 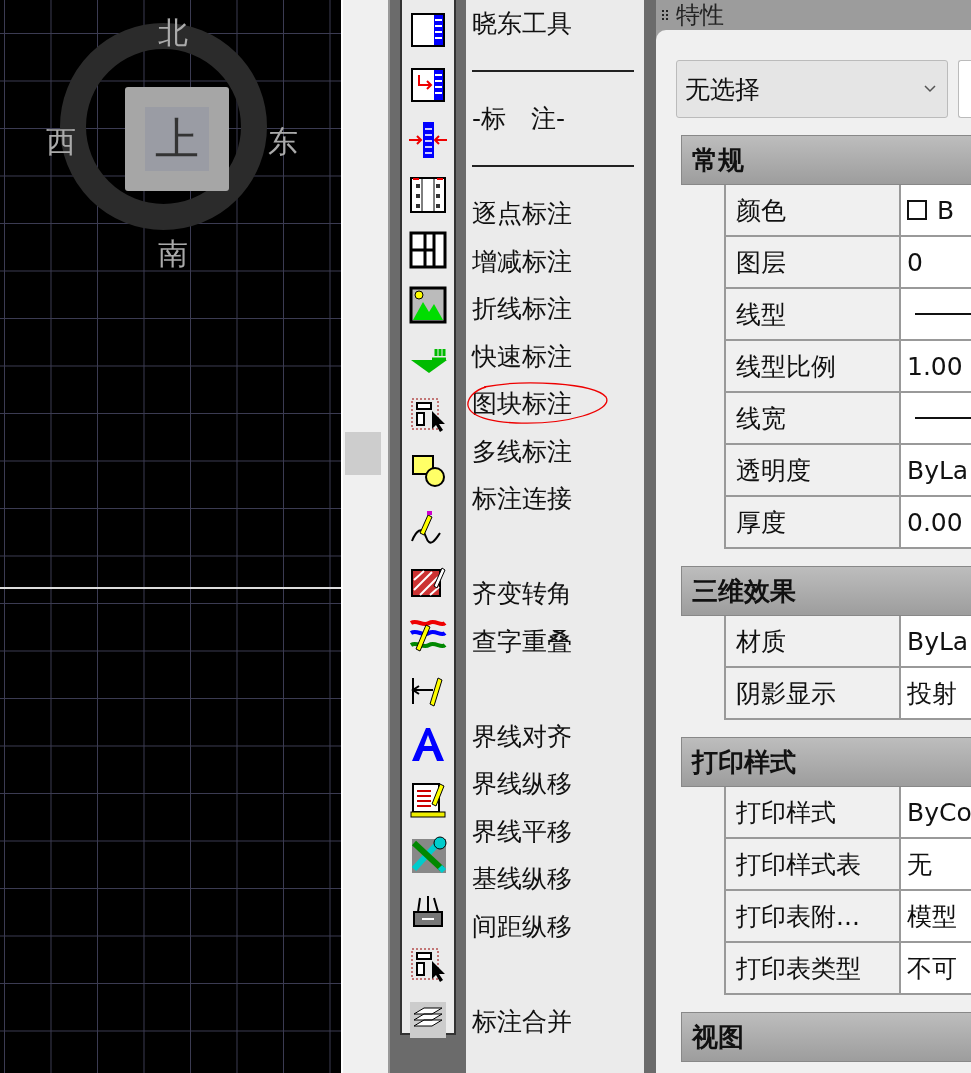 I want to click on color-swatch, so click(x=917, y=210).